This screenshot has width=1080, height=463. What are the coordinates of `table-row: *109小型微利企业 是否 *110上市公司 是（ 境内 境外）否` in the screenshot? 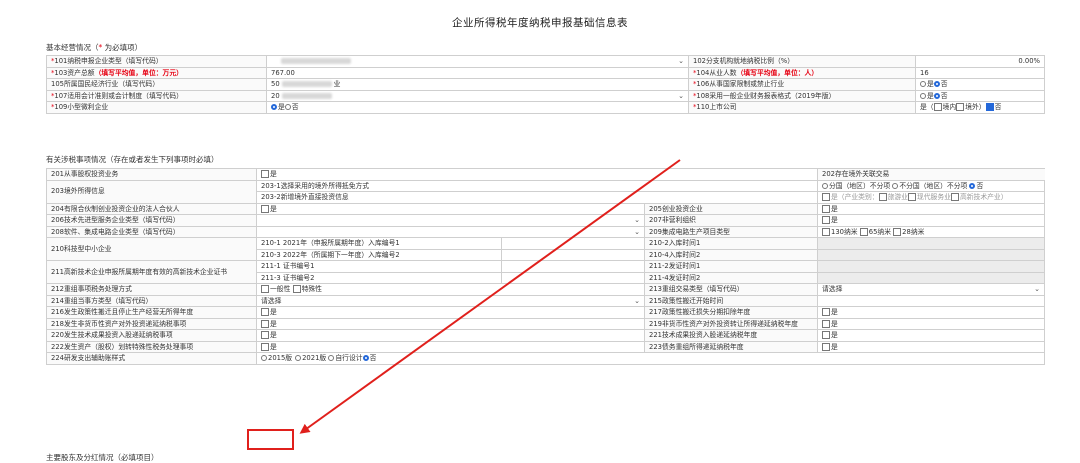 It's located at (545, 107).